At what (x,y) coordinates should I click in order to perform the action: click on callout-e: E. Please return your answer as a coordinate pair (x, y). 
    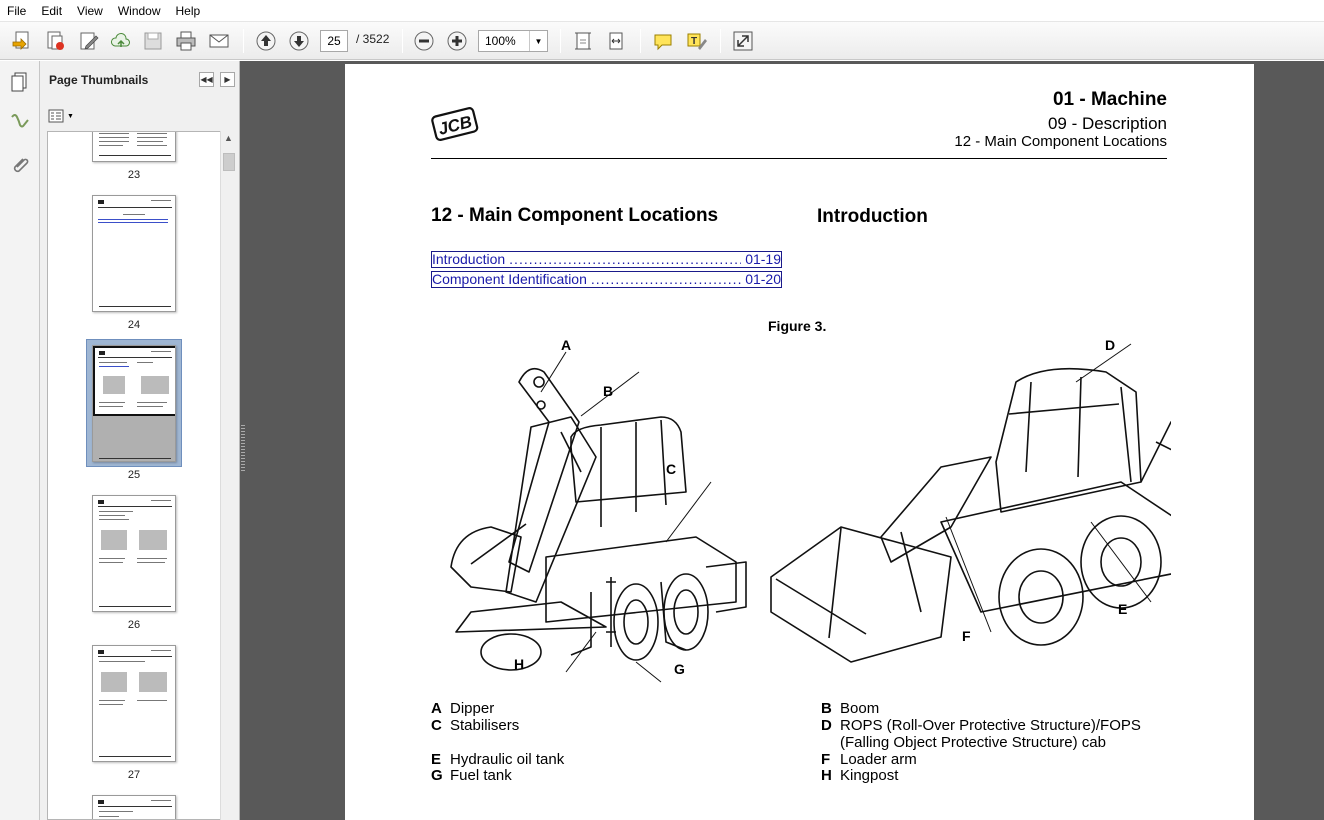
    Looking at the image, I should click on (1123, 609).